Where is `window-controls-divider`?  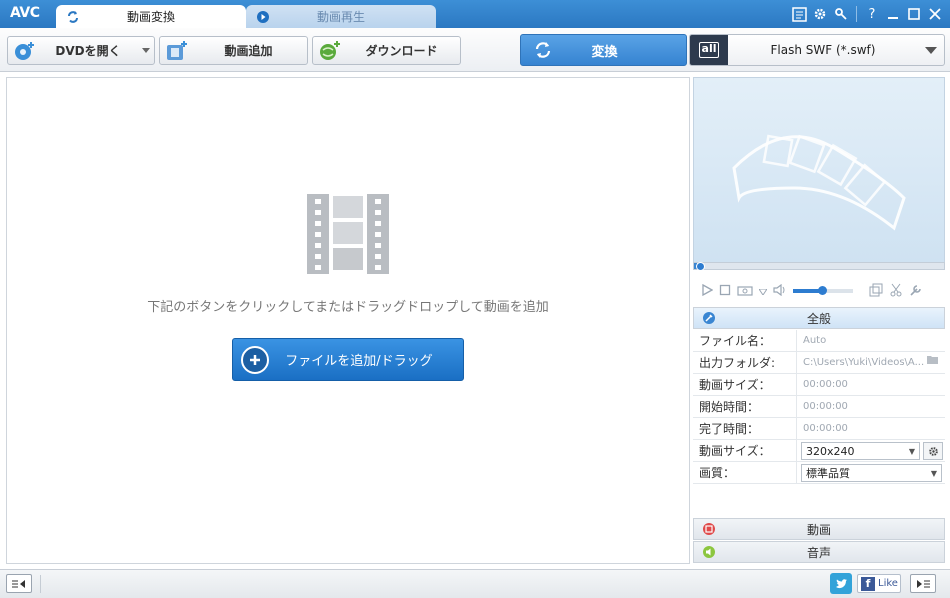 window-controls-divider is located at coordinates (856, 14).